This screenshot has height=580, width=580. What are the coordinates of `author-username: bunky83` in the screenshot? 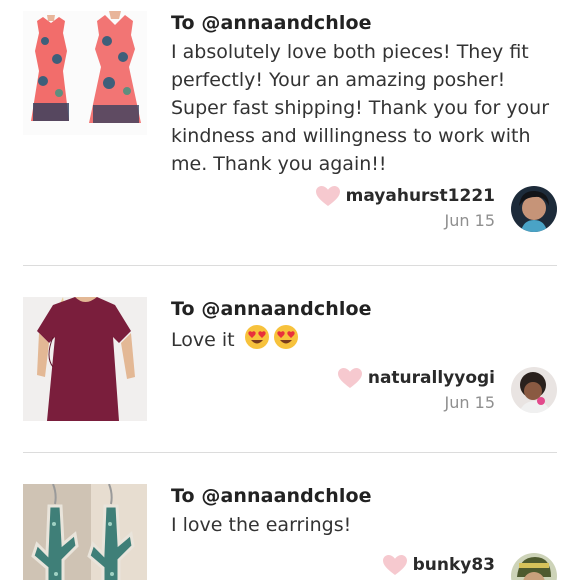 It's located at (454, 565).